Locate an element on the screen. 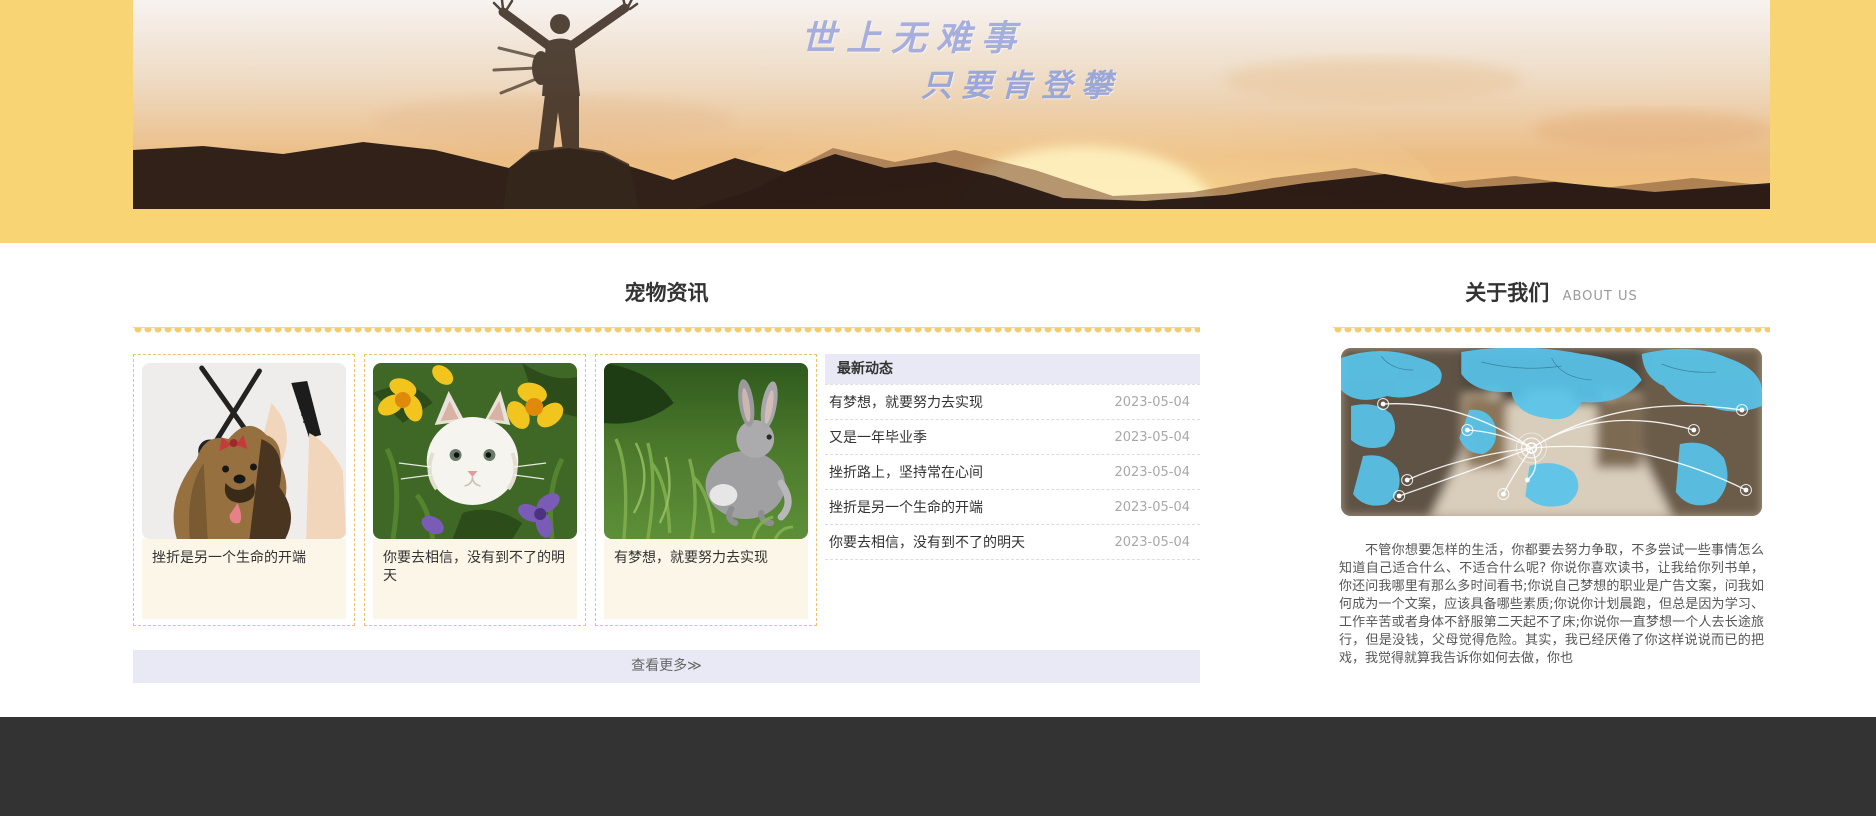  news-row: 有梦想，就要努力去实现 2023-05-04 is located at coordinates (1012, 402).